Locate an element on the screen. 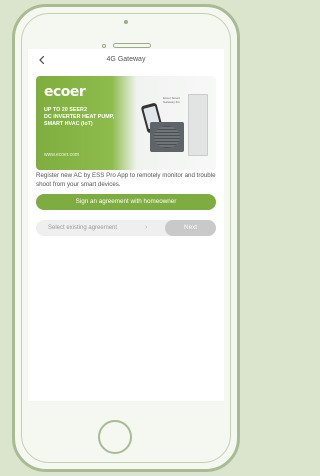 The image size is (320, 476). fan-grille is located at coordinates (167, 137).